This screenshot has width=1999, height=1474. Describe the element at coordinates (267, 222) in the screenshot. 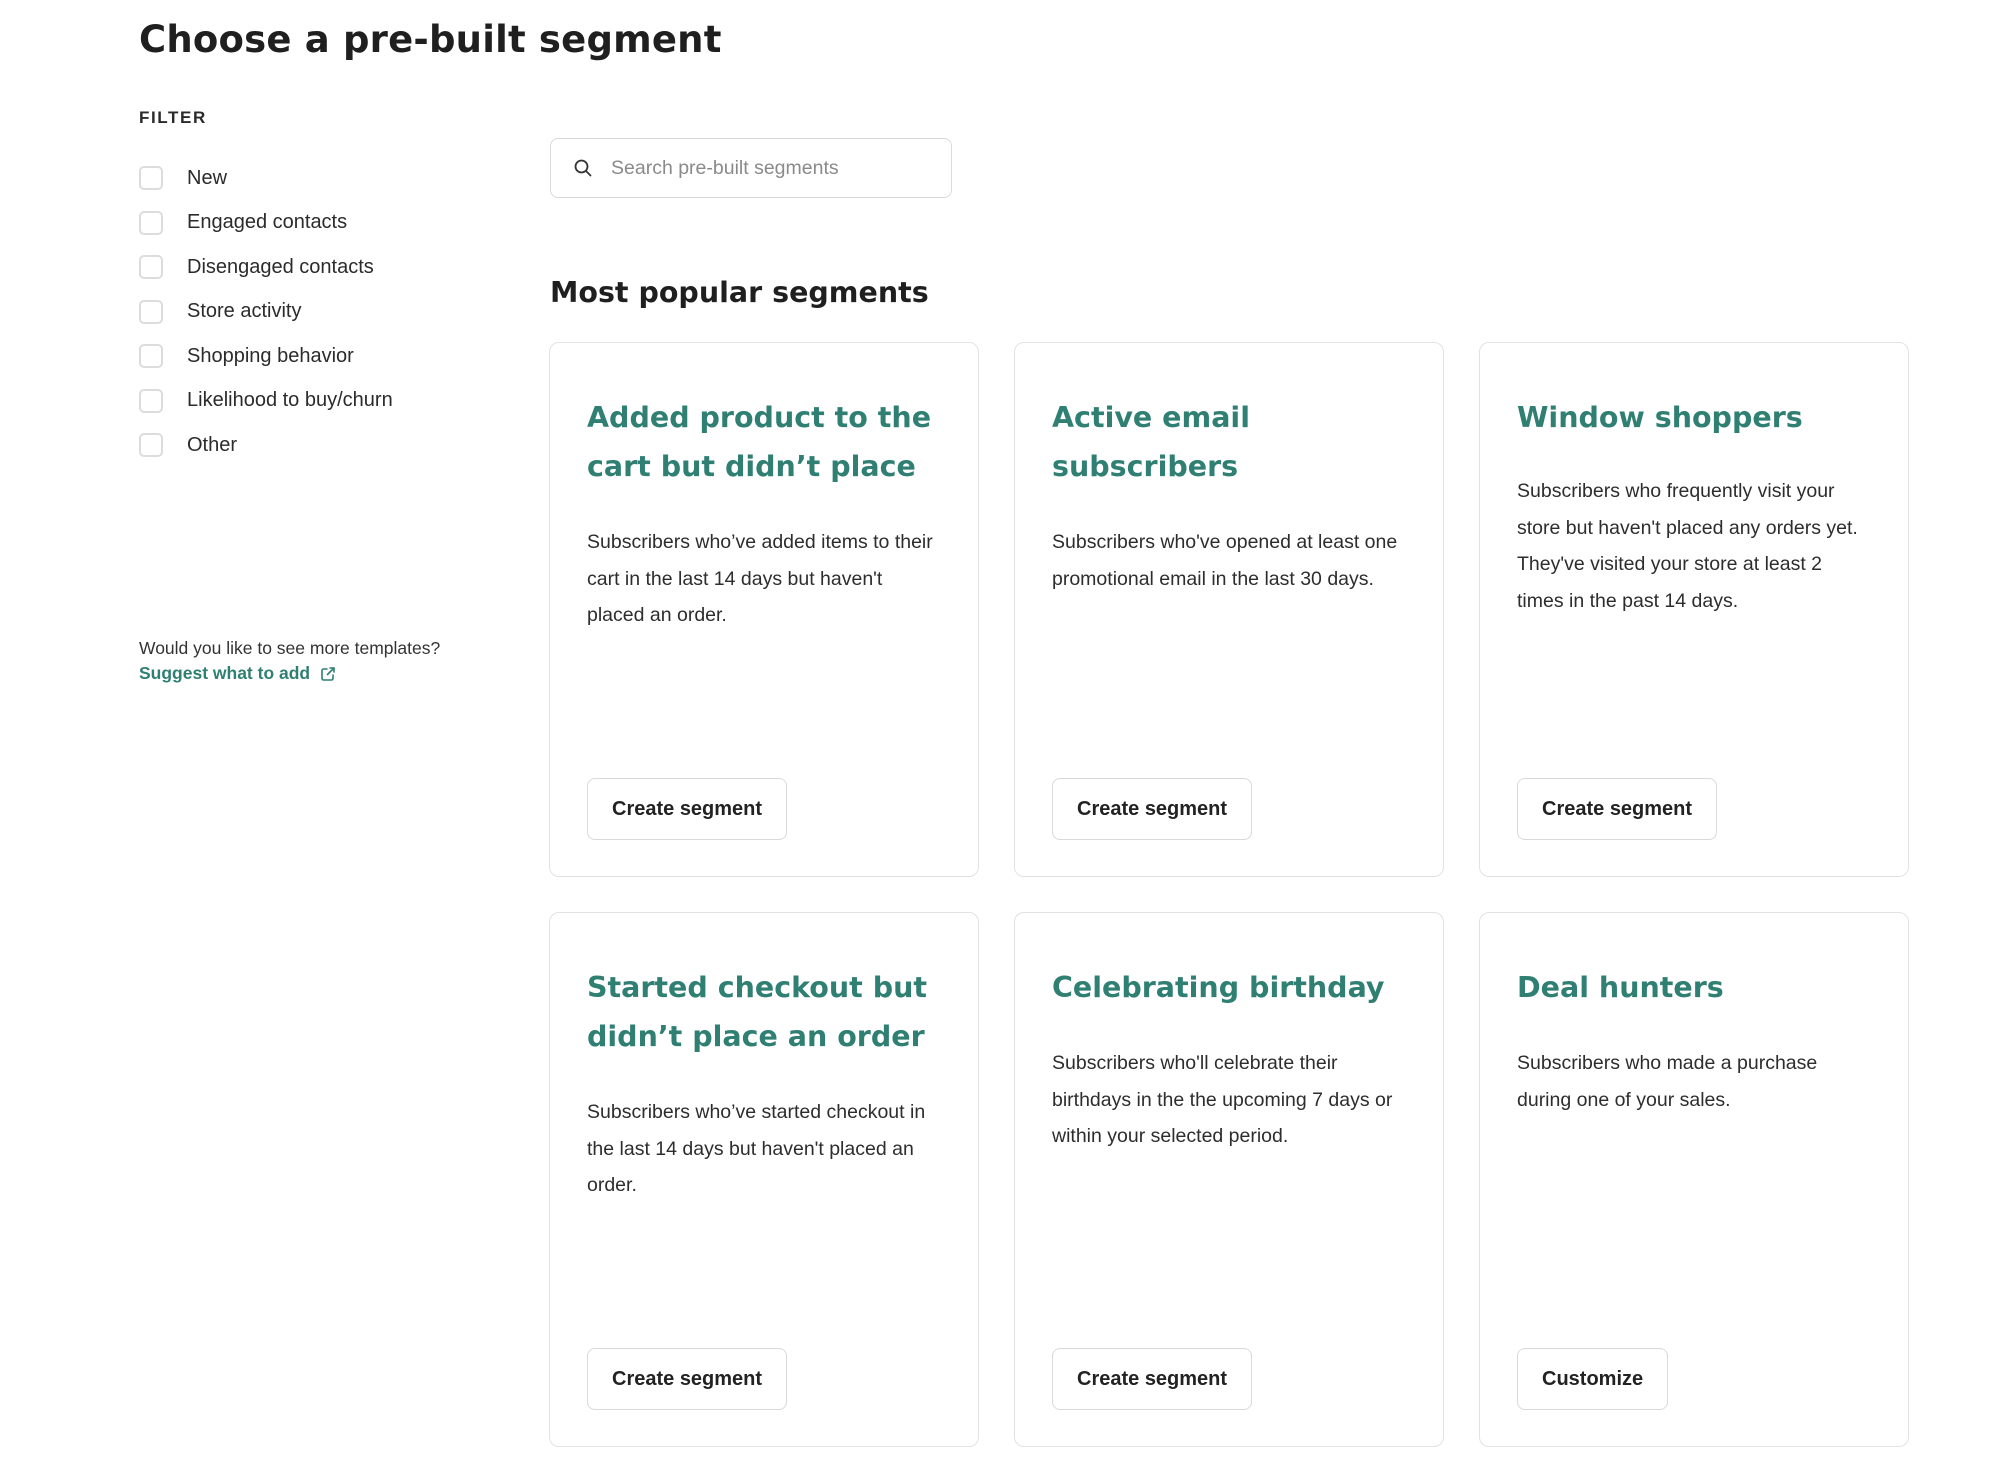

I see `filter-label: Engaged contacts` at that location.